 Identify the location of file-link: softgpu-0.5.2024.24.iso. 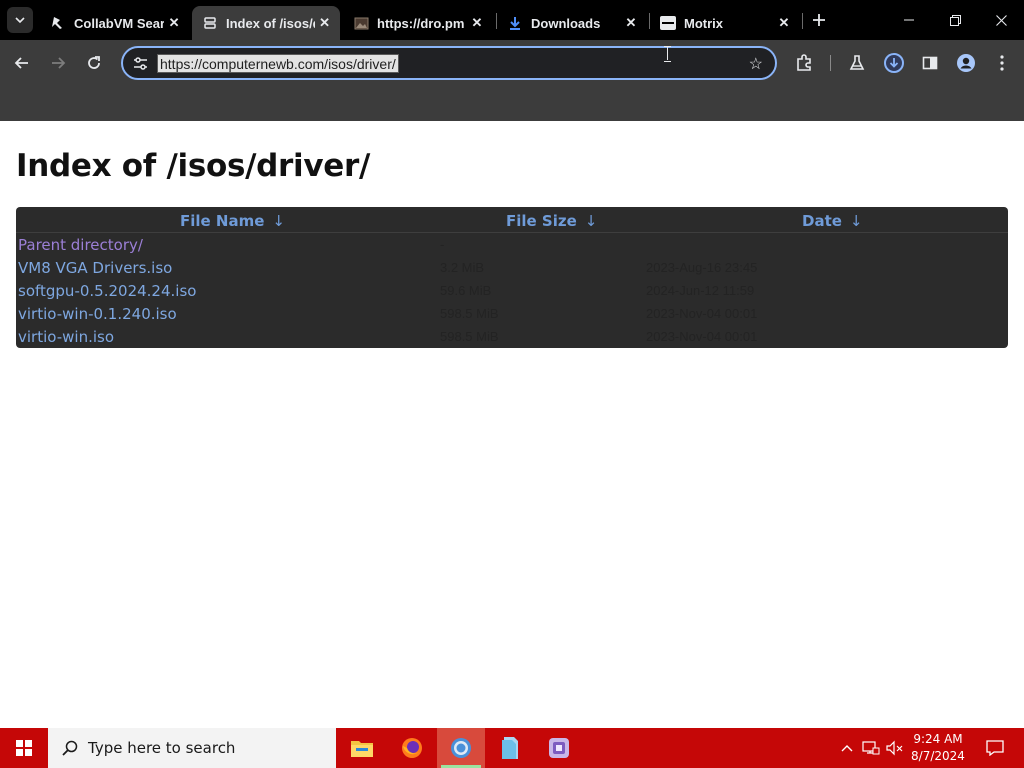
(107, 291).